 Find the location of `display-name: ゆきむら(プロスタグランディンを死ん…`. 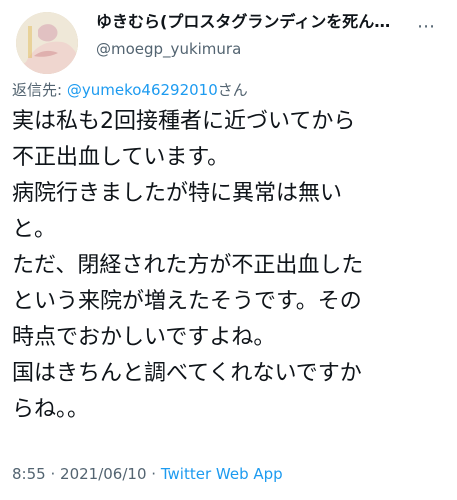

display-name: ゆきむら(プロスタグランディンを死ん… is located at coordinates (252, 22).